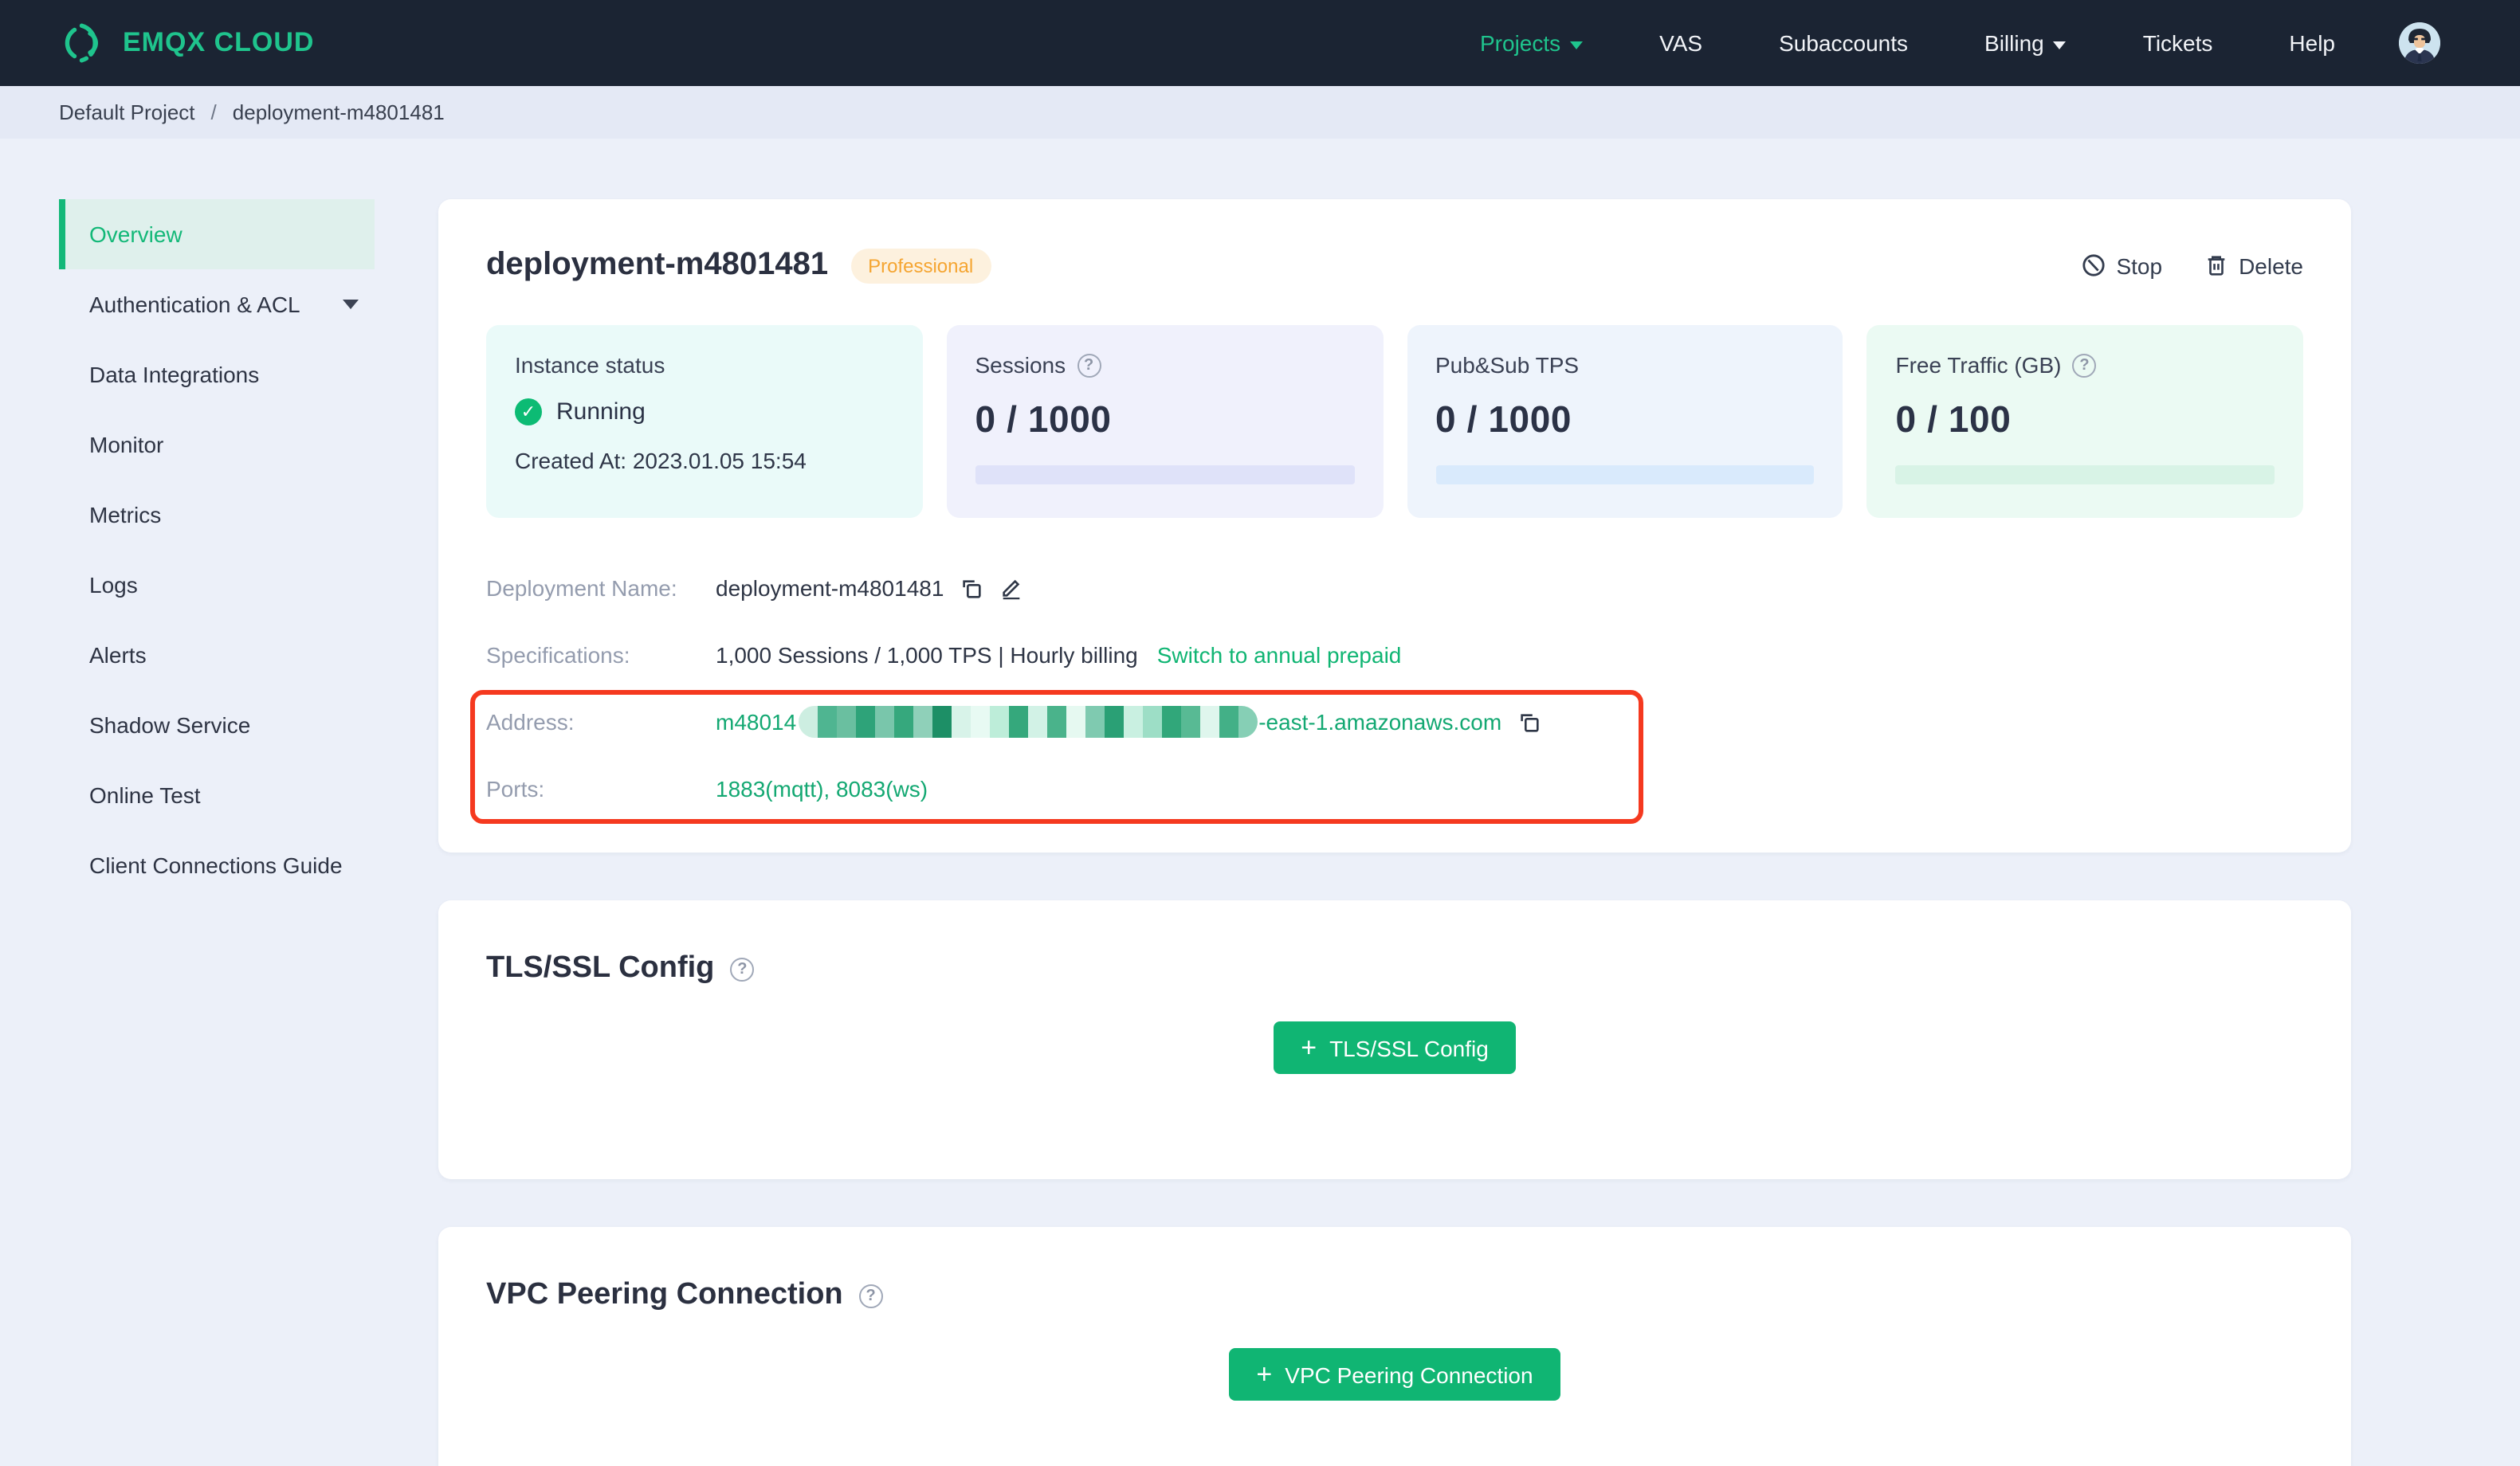  I want to click on breadcrumb-project: Default Project, so click(127, 112).